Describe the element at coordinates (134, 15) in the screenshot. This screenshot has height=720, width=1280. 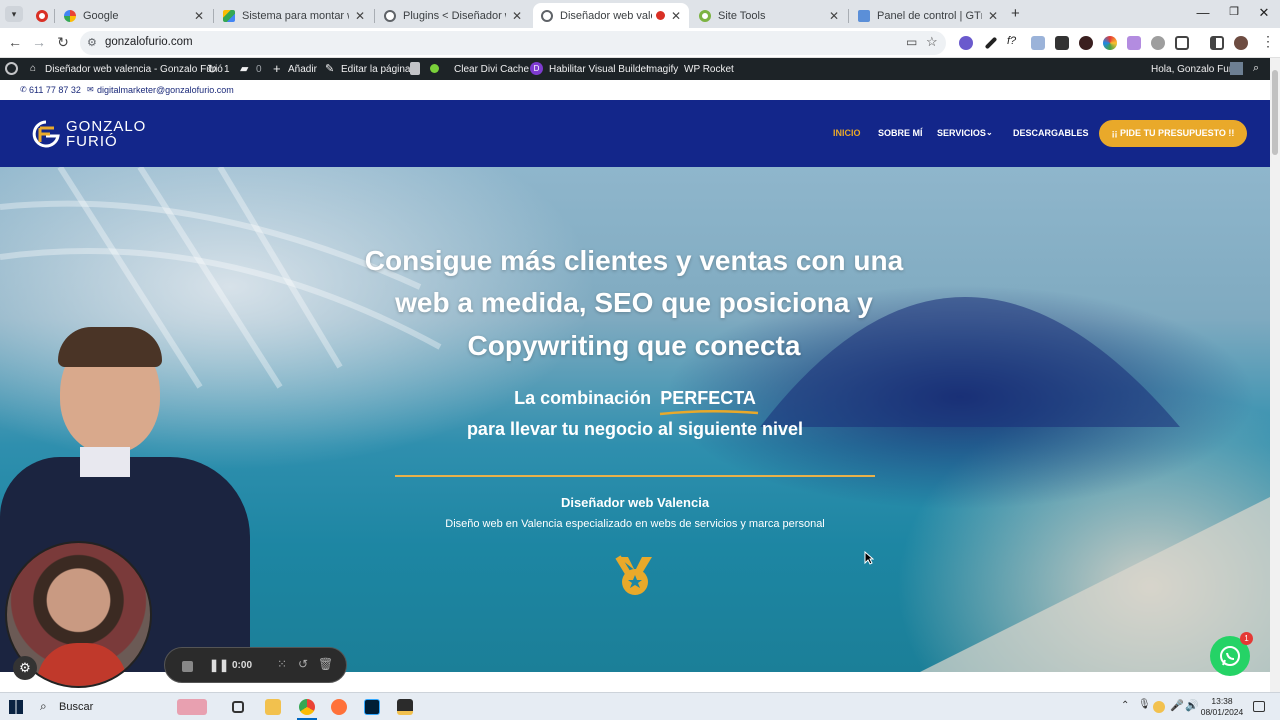
I see `tab-google: Google ✕` at that location.